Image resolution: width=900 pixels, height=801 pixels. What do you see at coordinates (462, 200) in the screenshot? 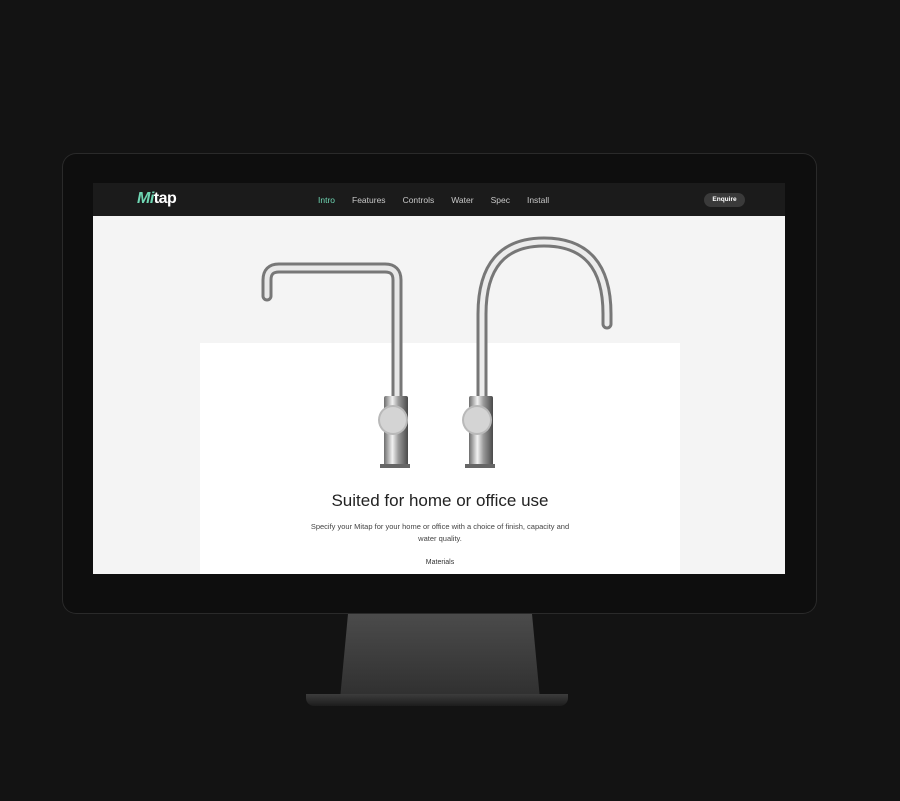
I see `nav-item-water: Water` at bounding box center [462, 200].